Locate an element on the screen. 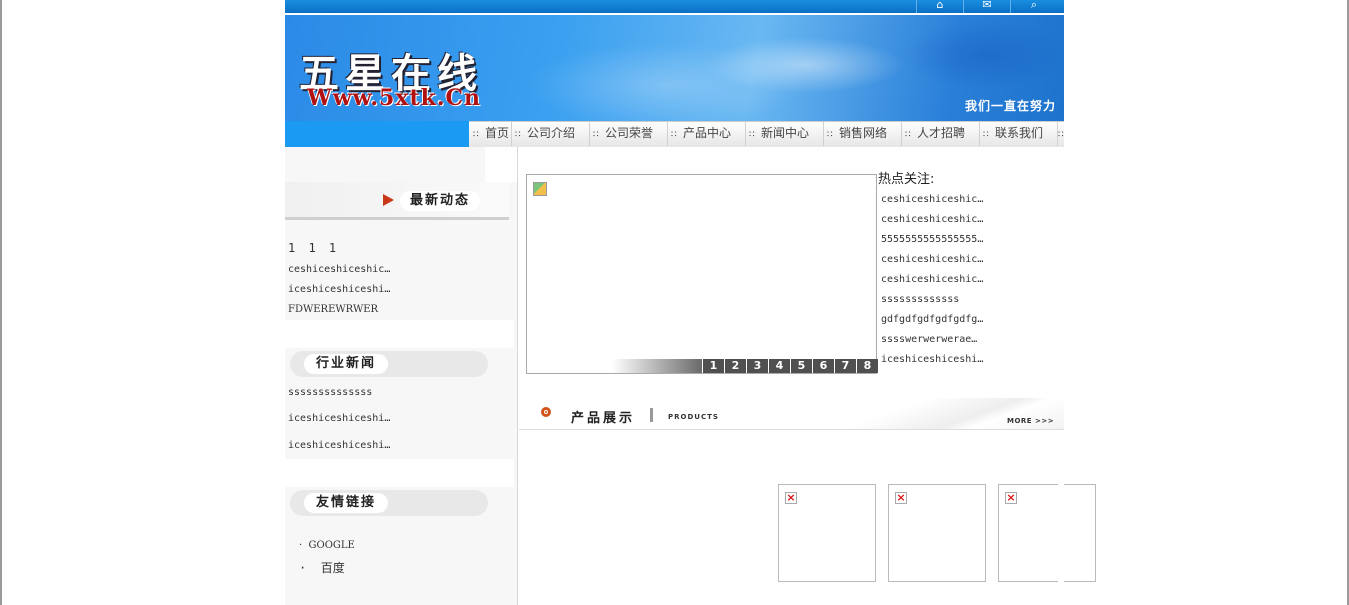  latest-news-title: 最新动态 is located at coordinates (440, 201).